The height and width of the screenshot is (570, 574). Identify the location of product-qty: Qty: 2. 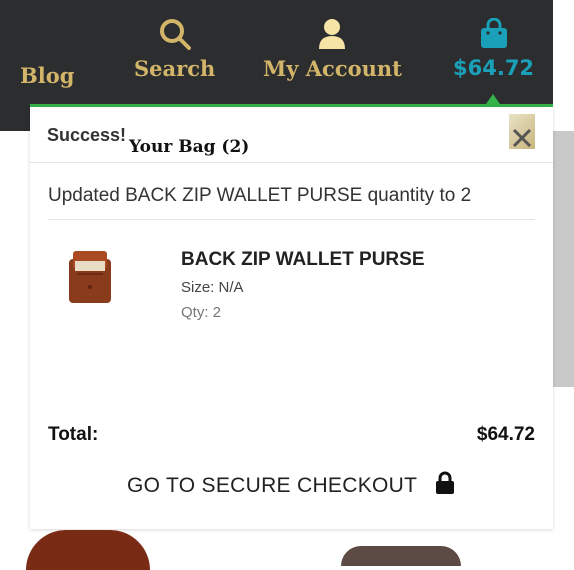
(201, 312).